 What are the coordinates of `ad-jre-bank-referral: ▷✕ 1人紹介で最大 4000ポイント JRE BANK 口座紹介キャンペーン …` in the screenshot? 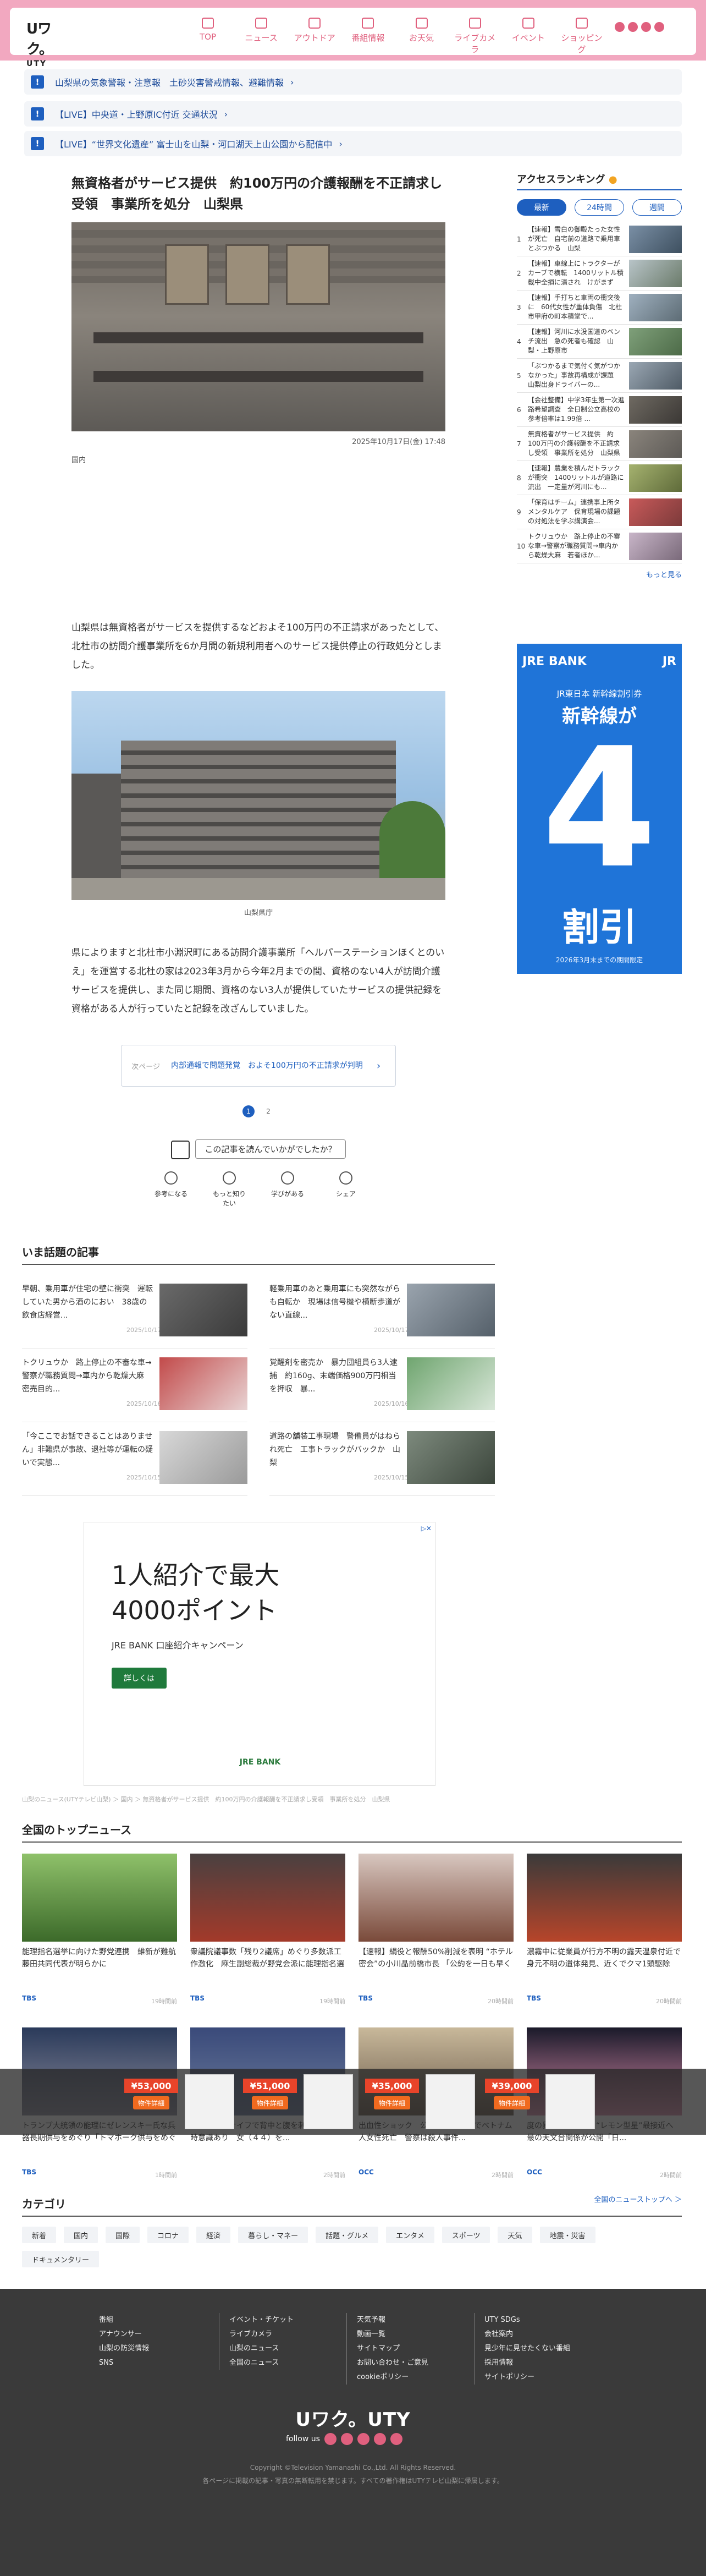 It's located at (259, 1654).